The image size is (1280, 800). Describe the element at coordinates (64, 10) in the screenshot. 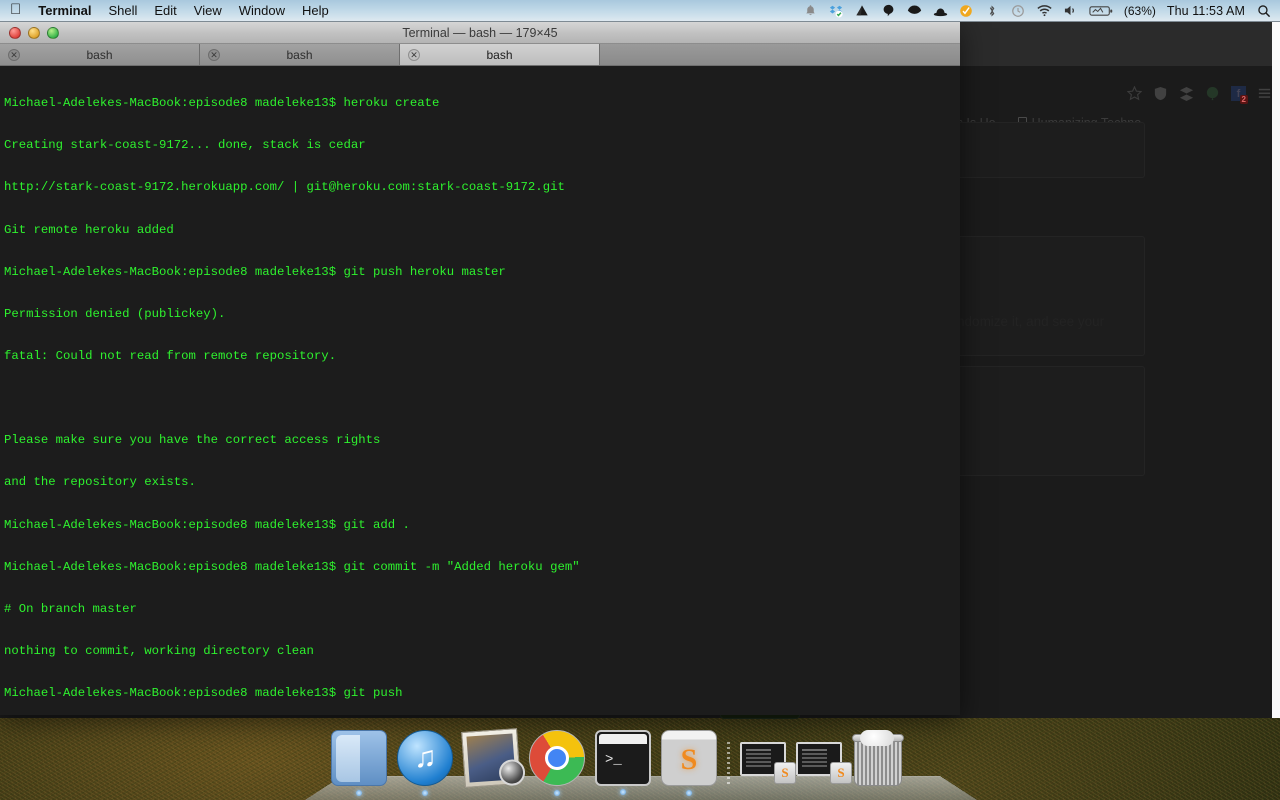

I see `menu-item-terminal: Terminal` at that location.